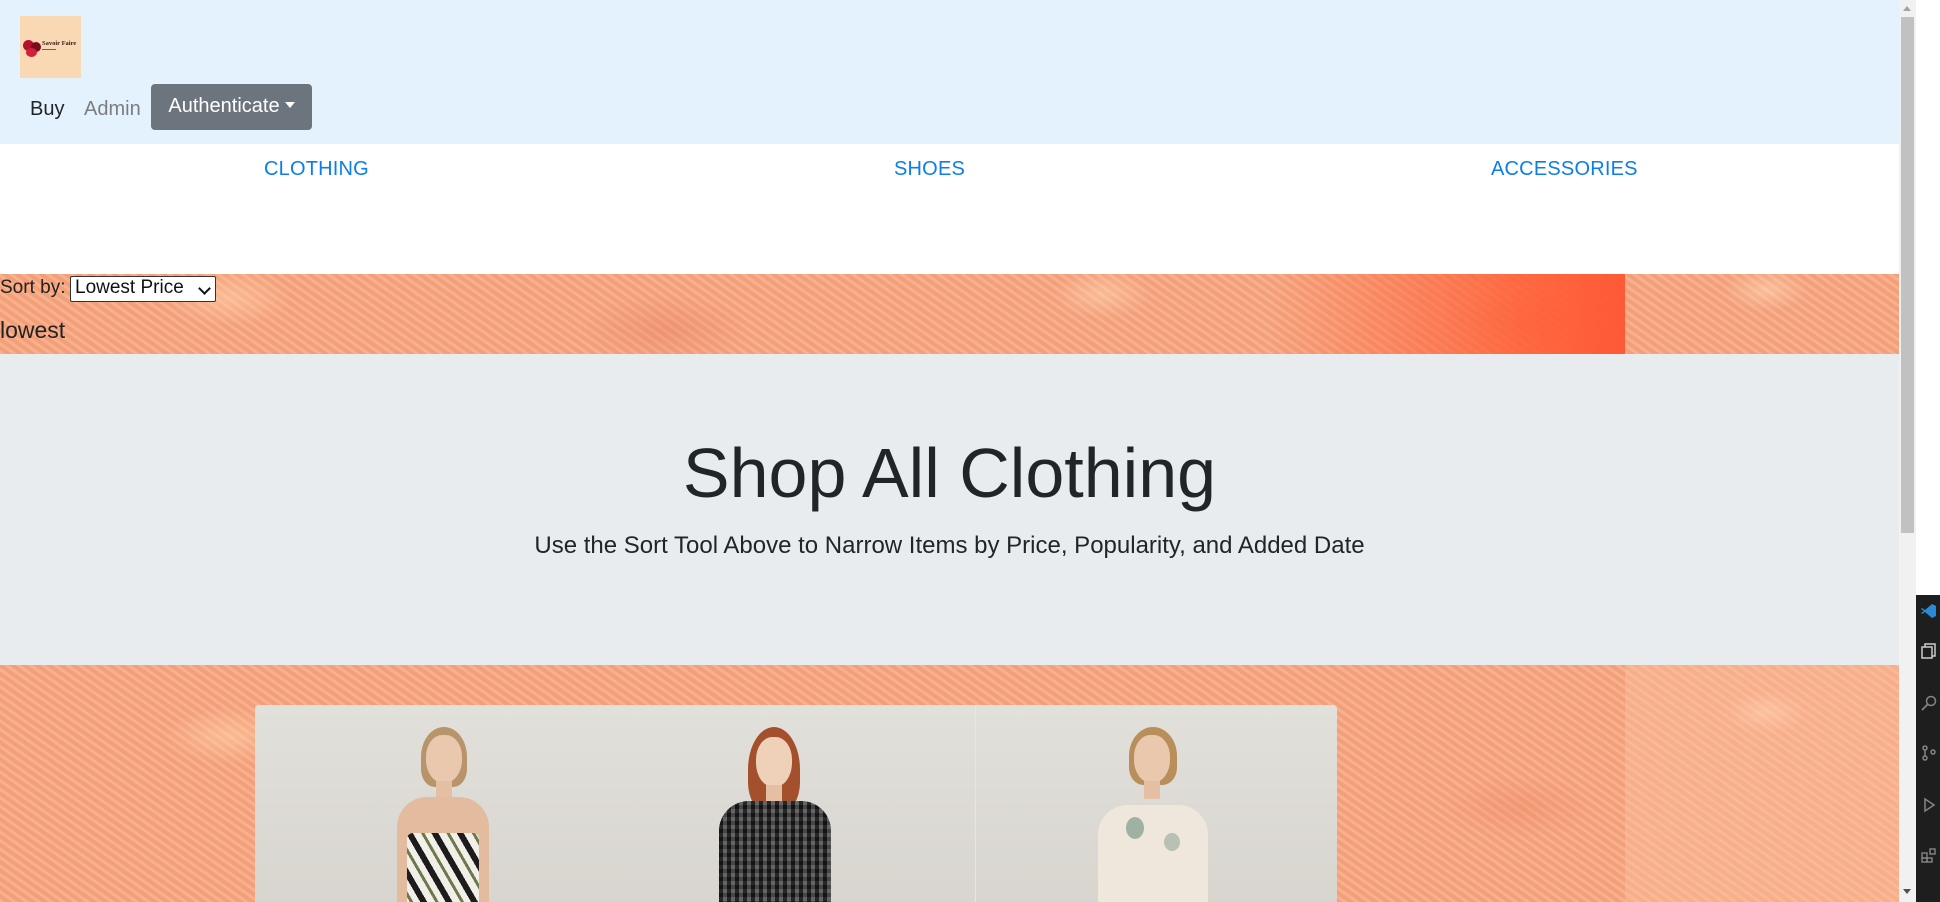 The width and height of the screenshot is (1940, 902). Describe the element at coordinates (33, 287) in the screenshot. I see `sort-label: Sort by:` at that location.